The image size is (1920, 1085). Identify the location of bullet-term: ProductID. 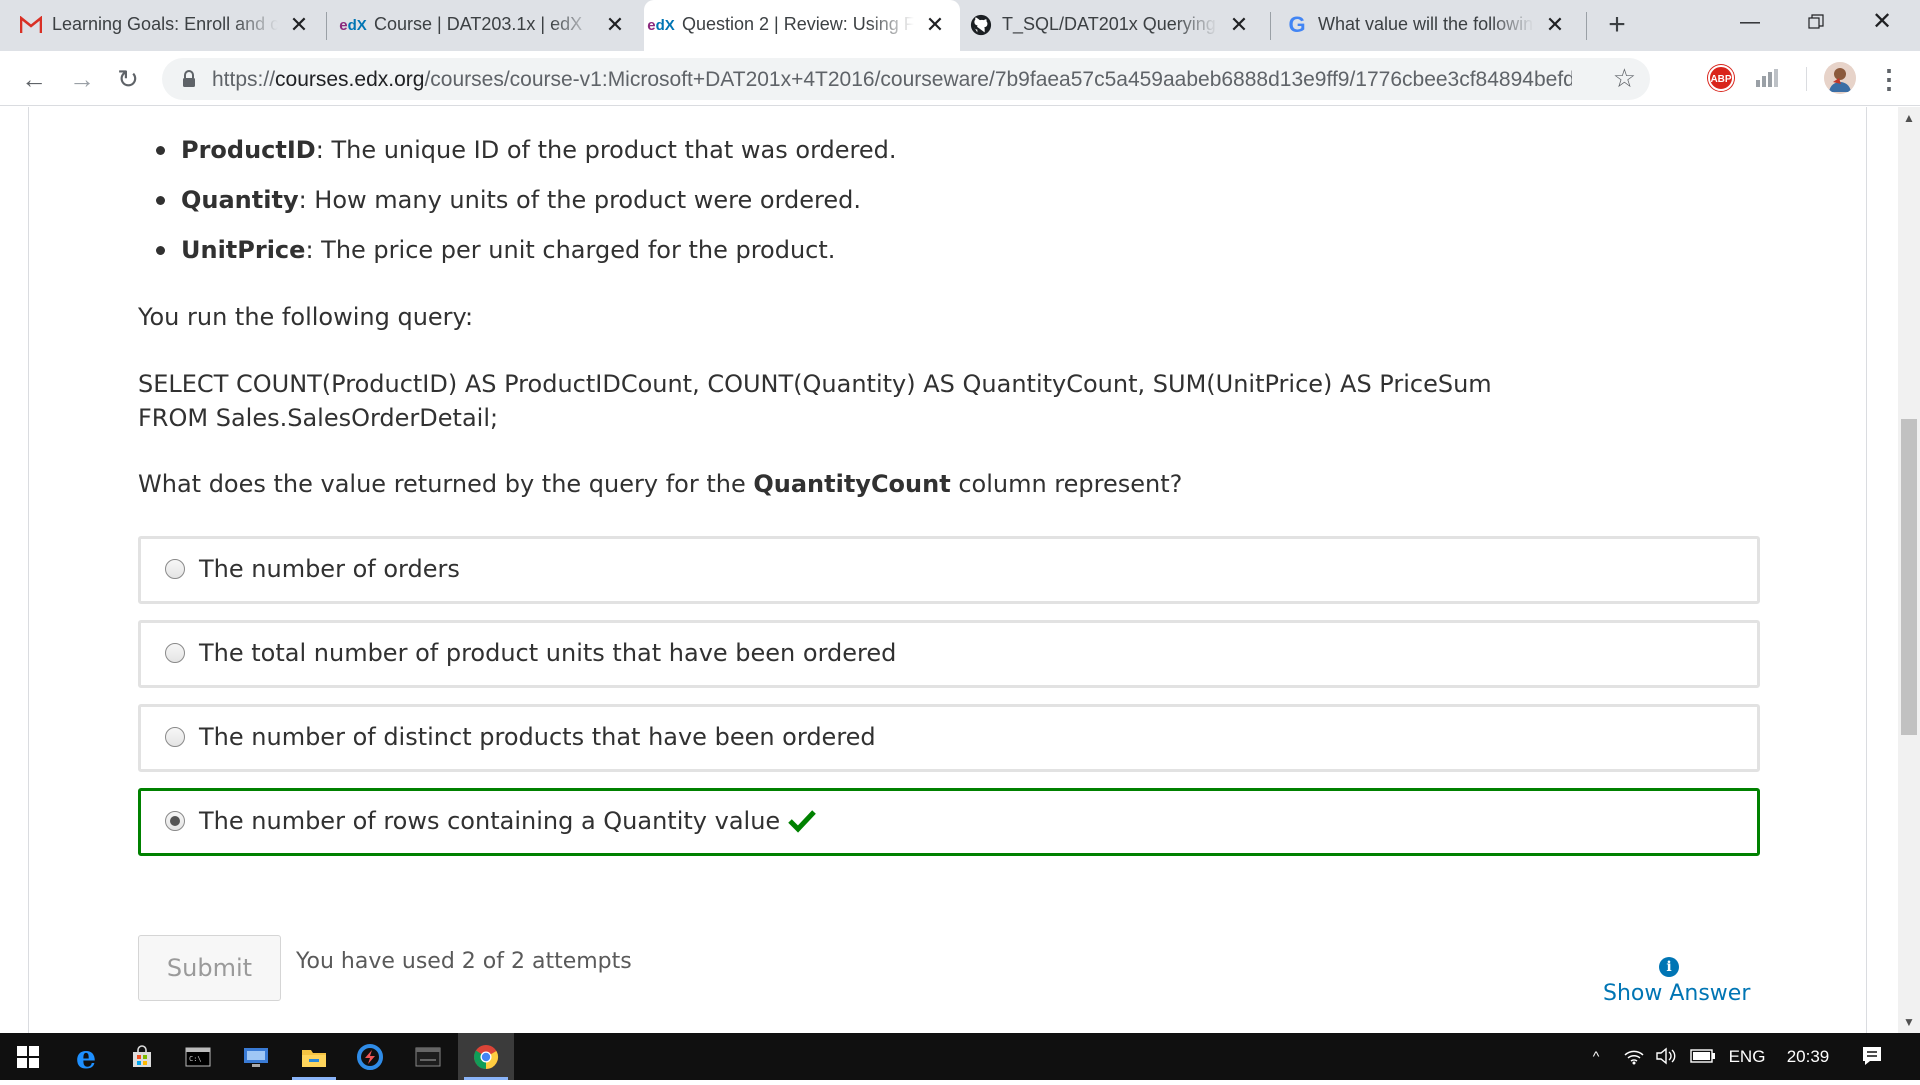
(248, 150).